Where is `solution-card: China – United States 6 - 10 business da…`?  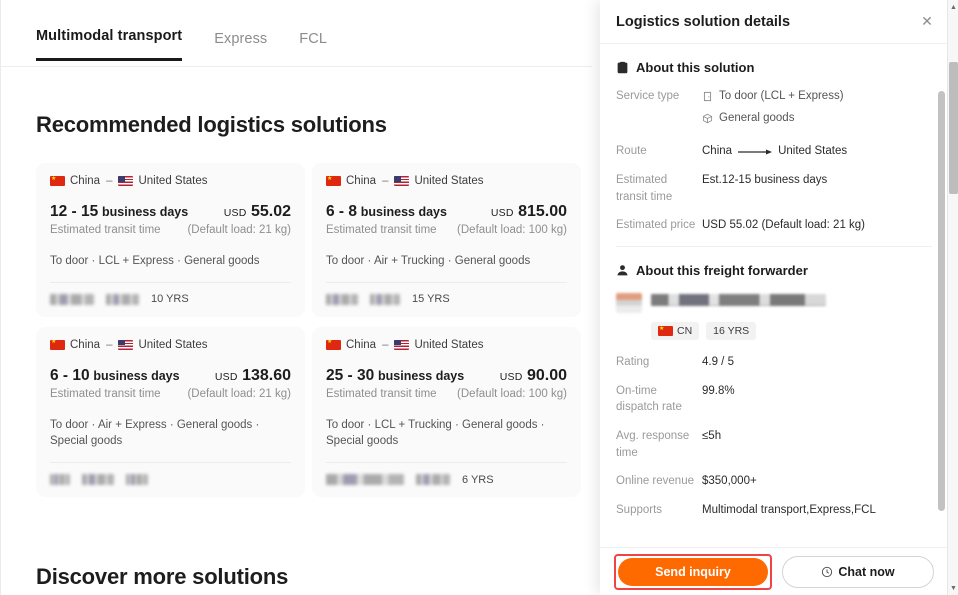 solution-card: China – United States 6 - 10 business da… is located at coordinates (170, 412).